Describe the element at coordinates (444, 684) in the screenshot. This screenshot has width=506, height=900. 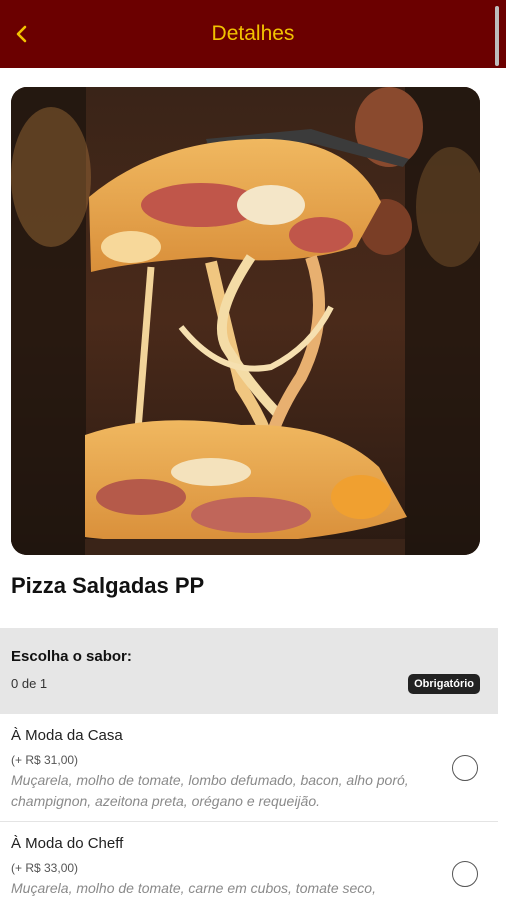
I see `required-badge: Obrigatório` at that location.